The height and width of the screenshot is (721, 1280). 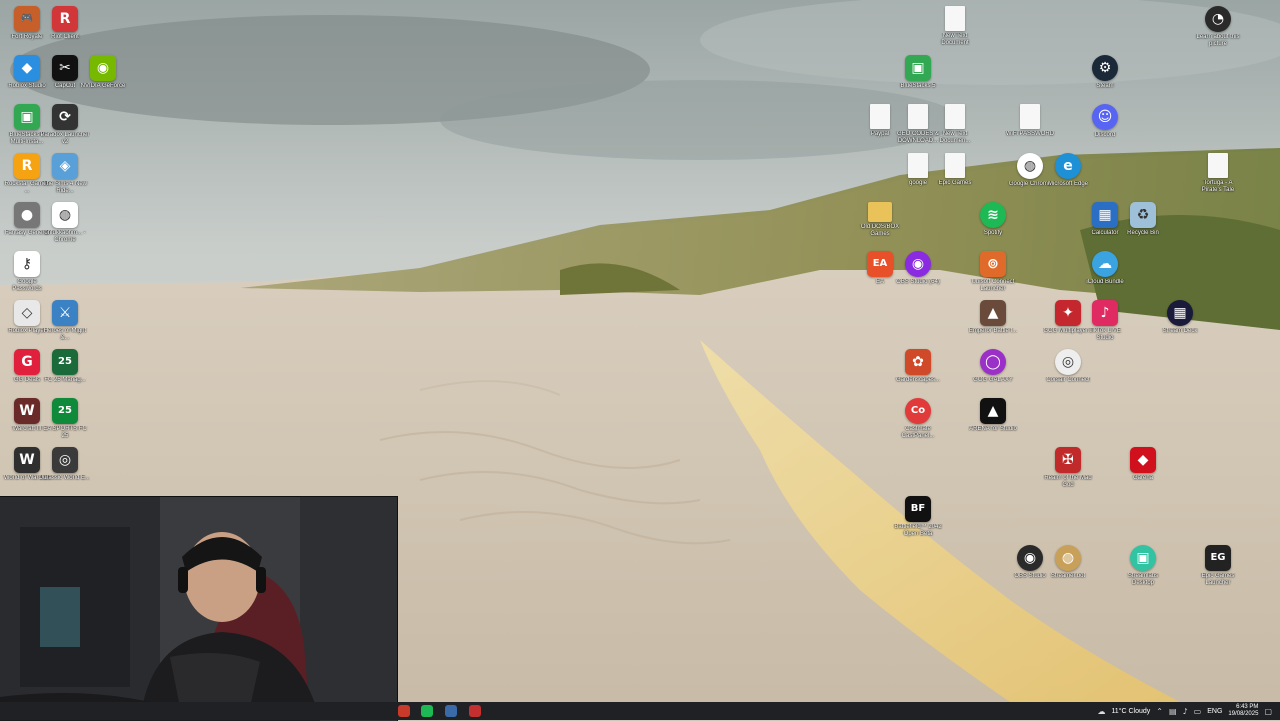 What do you see at coordinates (65, 419) in the screenshot?
I see `desktop-icon-fc25: 25 EA SPORTS FC 25` at bounding box center [65, 419].